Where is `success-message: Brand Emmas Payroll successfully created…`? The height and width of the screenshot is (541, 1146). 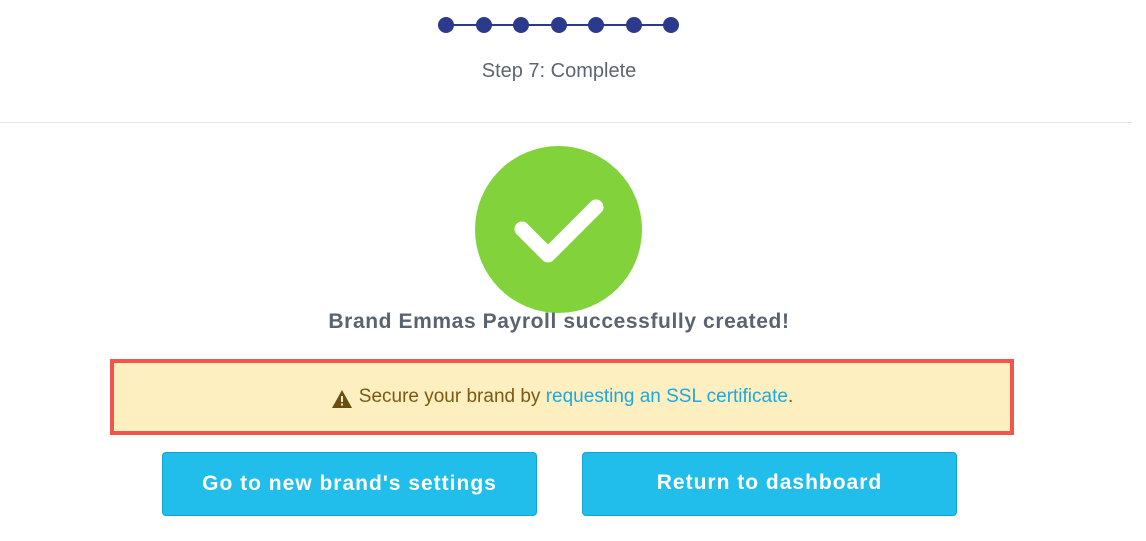 success-message: Brand Emmas Payroll successfully created… is located at coordinates (559, 321).